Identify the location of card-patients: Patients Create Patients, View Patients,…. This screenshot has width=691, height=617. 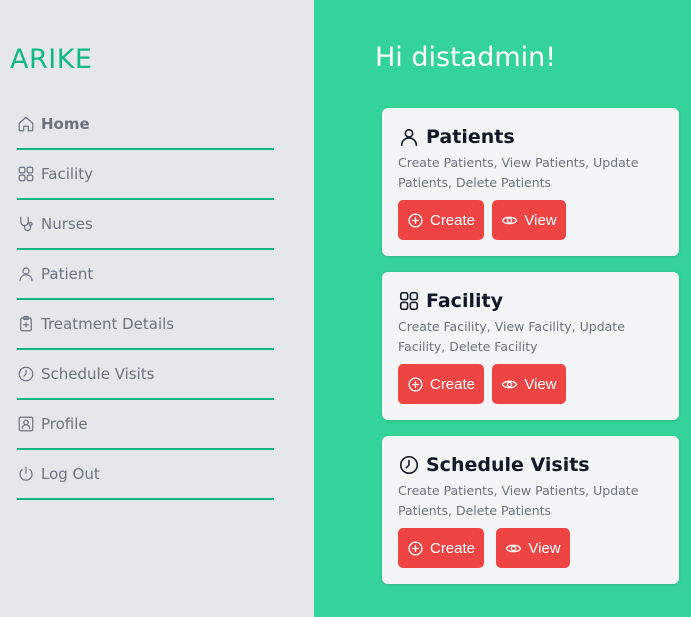
(530, 182).